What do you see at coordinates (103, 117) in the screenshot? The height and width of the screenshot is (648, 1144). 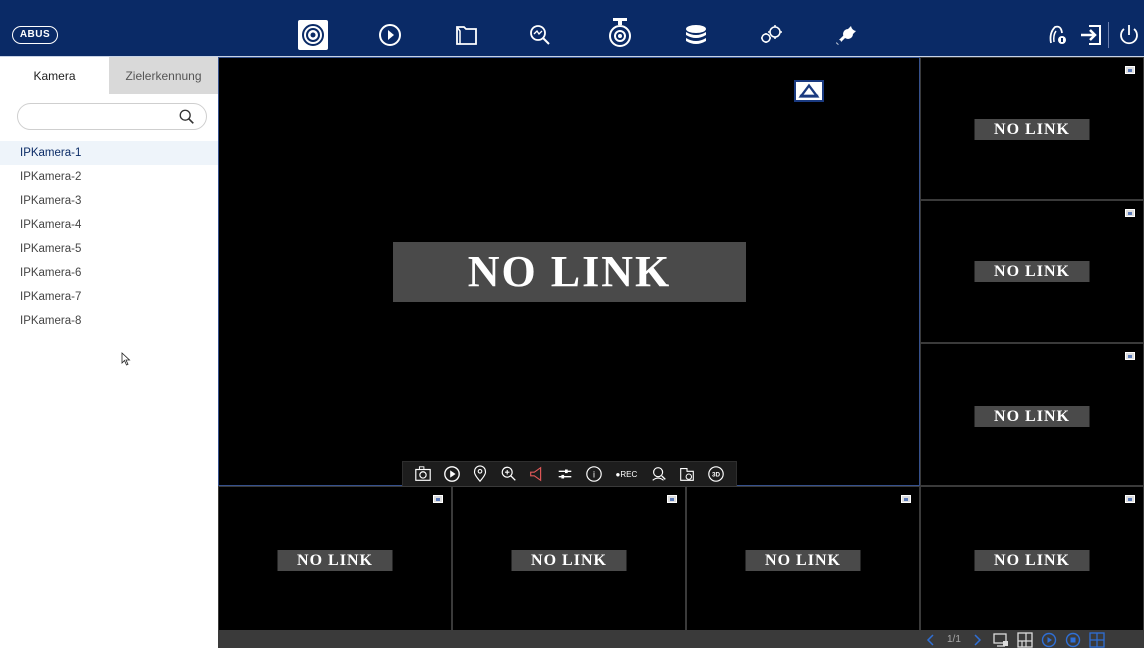 I see `camera-search-input` at bounding box center [103, 117].